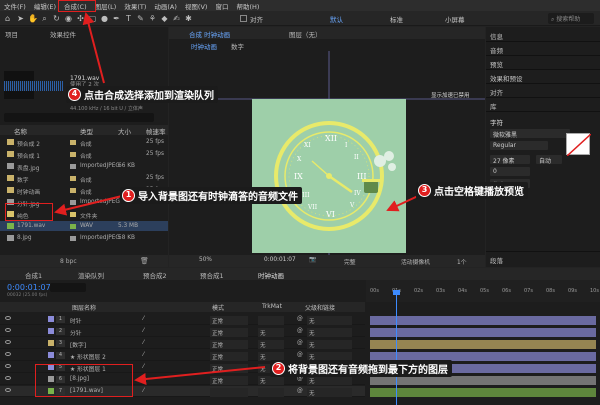 This screenshot has width=600, height=405. What do you see at coordinates (182, 331) in the screenshot?
I see `layer-row: 2 分针 ⁄ 正常 无 @ 无` at bounding box center [182, 331].